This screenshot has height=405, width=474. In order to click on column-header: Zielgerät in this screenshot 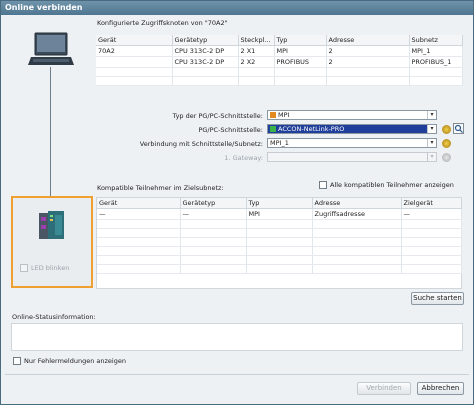, I will do `click(431, 203)`.